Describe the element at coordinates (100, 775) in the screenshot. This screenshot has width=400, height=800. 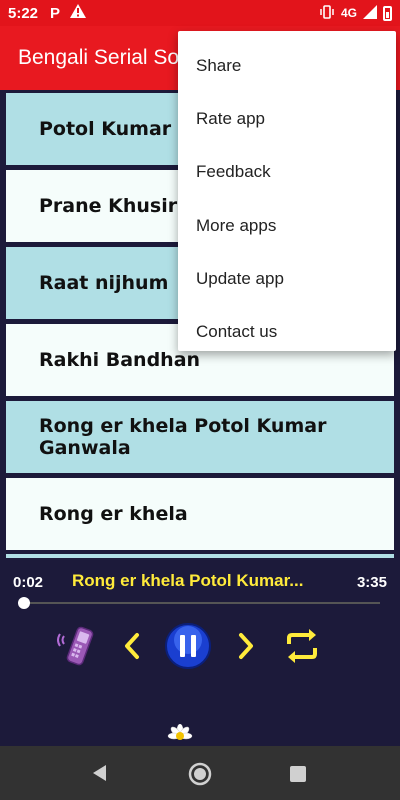
I see `back-icon` at that location.